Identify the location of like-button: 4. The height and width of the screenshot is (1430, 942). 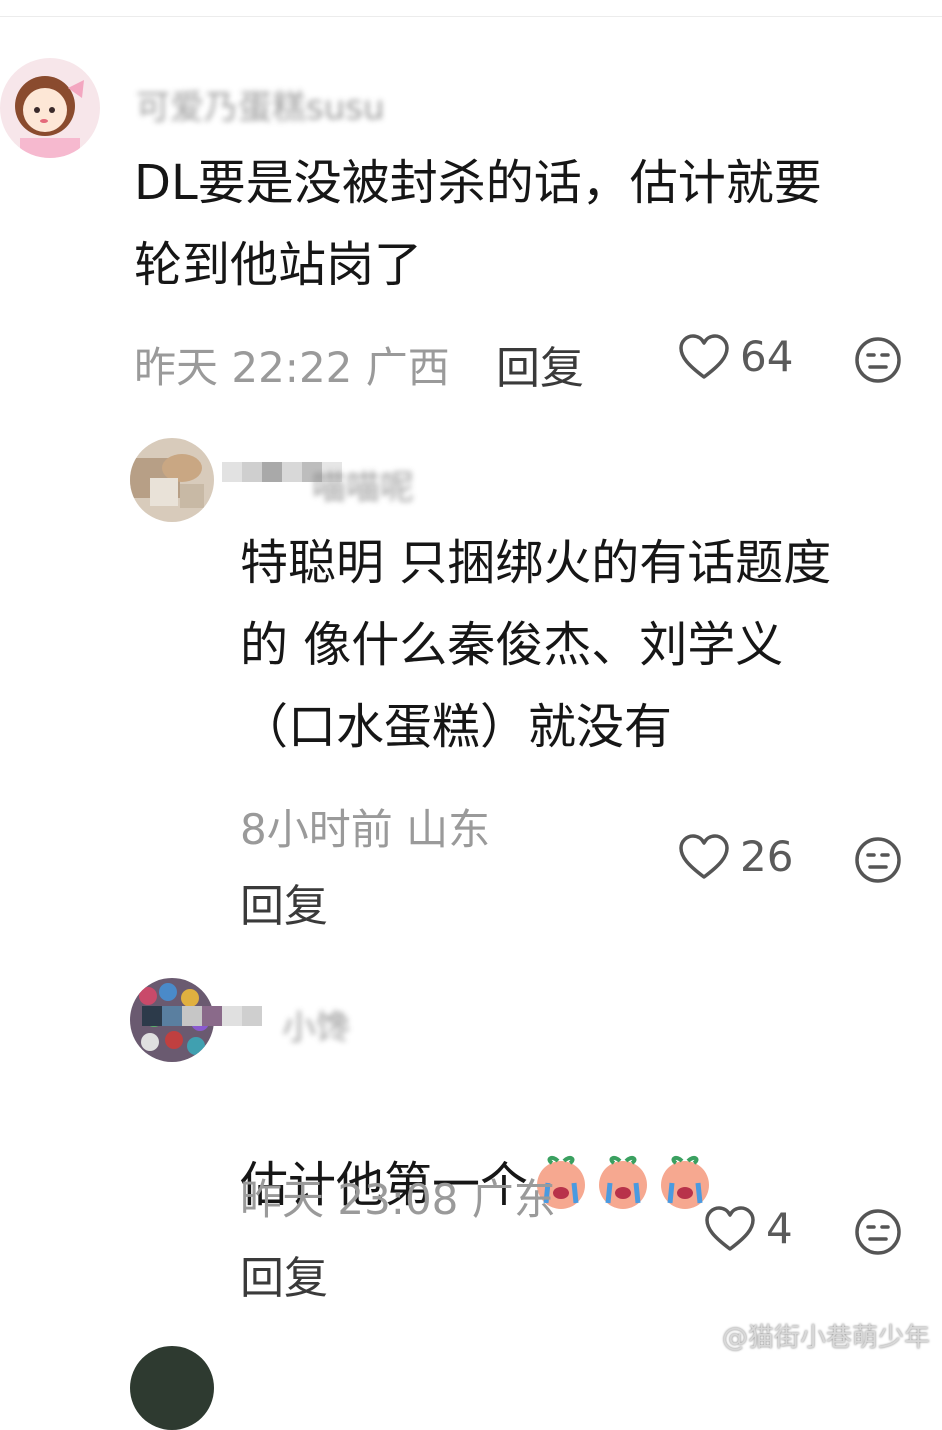
(748, 1228).